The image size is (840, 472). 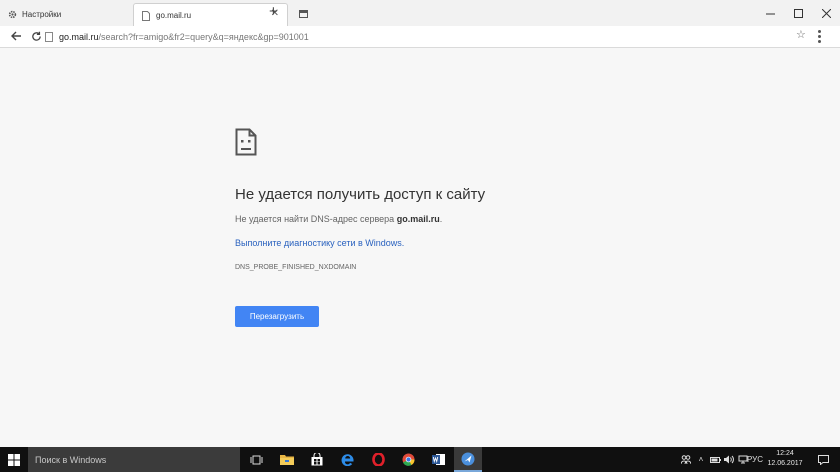 I want to click on clock-date: 12.06.2017, so click(x=785, y=463).